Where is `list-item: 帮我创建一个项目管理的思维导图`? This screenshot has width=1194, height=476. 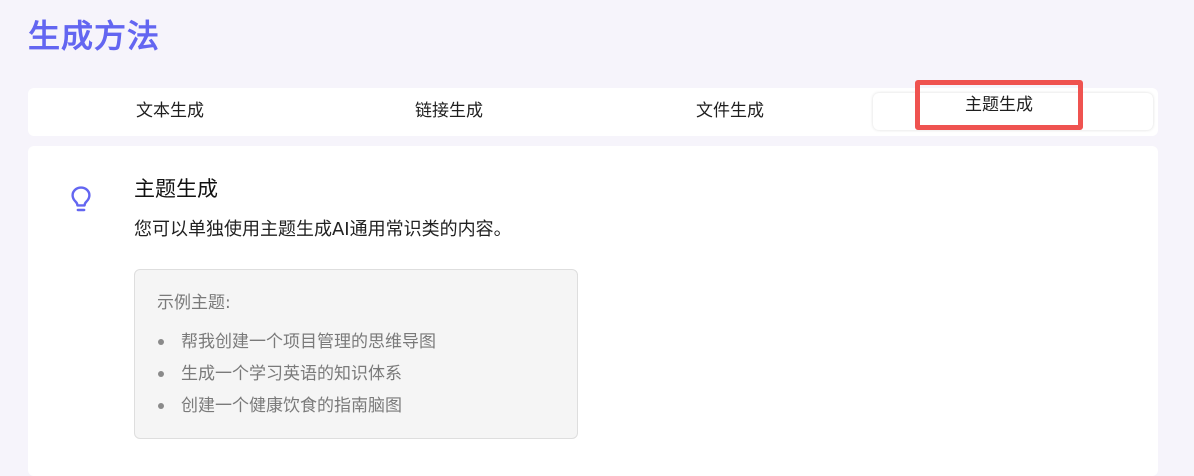
list-item: 帮我创建一个项目管理的思维导图 is located at coordinates (295, 342).